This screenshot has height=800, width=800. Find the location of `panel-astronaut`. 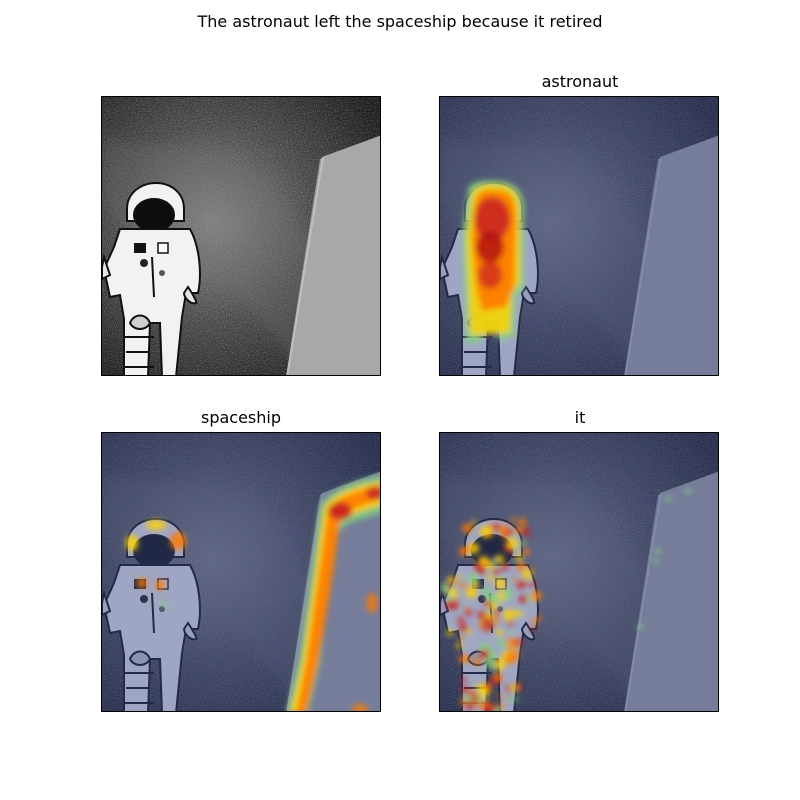

panel-astronaut is located at coordinates (579, 236).